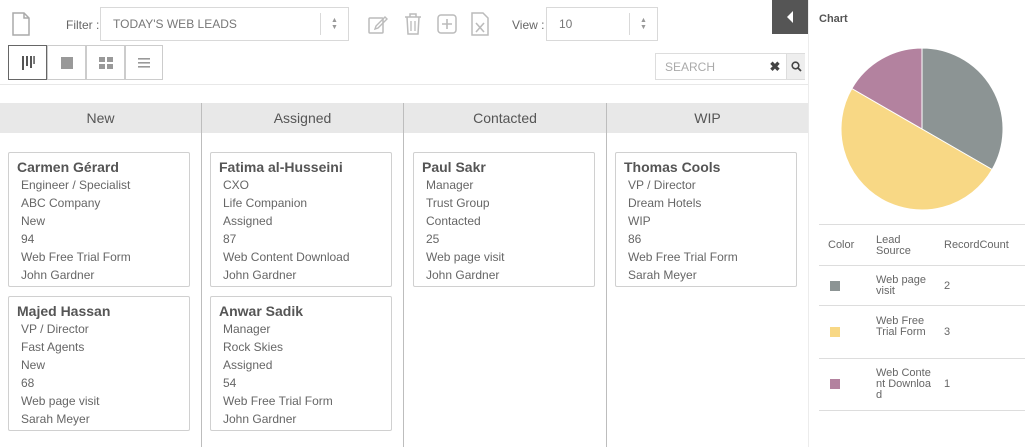 The width and height of the screenshot is (1028, 447). I want to click on export-excel-icon, so click(480, 24).